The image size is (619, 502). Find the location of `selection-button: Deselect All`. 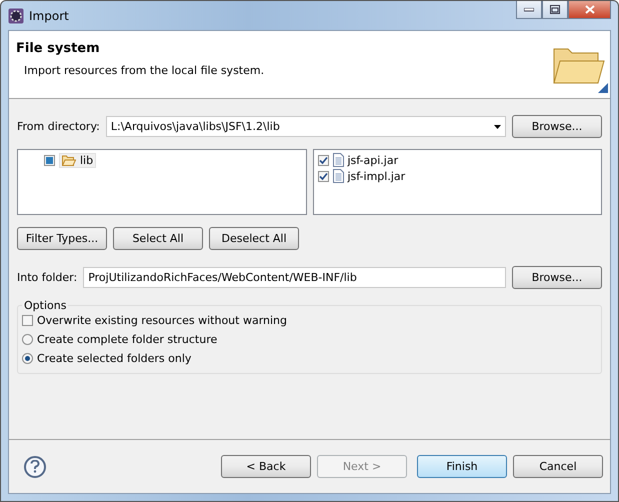

selection-button: Deselect All is located at coordinates (254, 238).